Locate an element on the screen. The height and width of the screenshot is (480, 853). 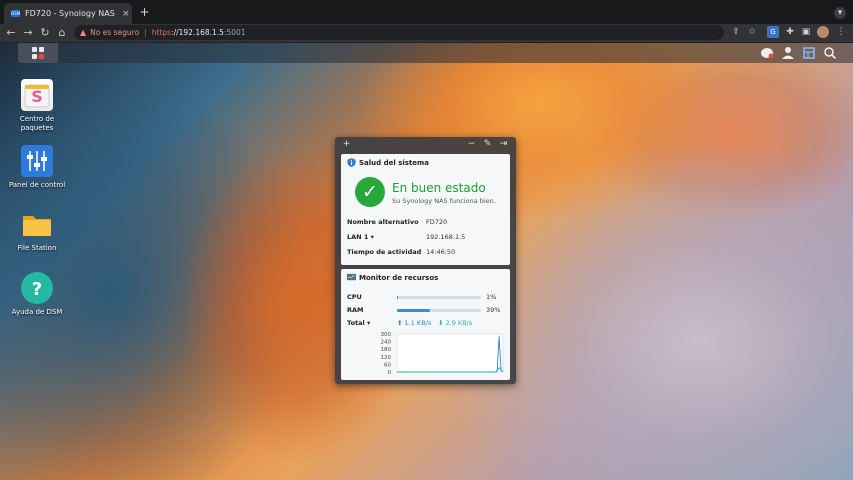
url-host: ://192.168.1.5 is located at coordinates (197, 32).